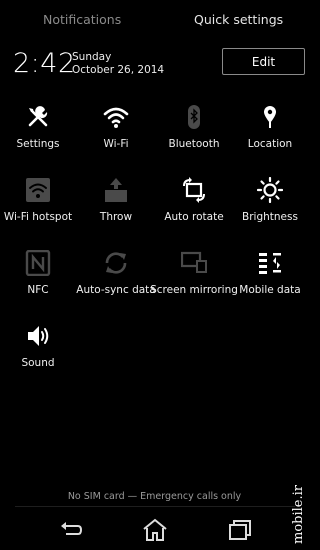 The height and width of the screenshot is (550, 320). I want to click on tile-bluetooth: Bluetooth, so click(194, 134).